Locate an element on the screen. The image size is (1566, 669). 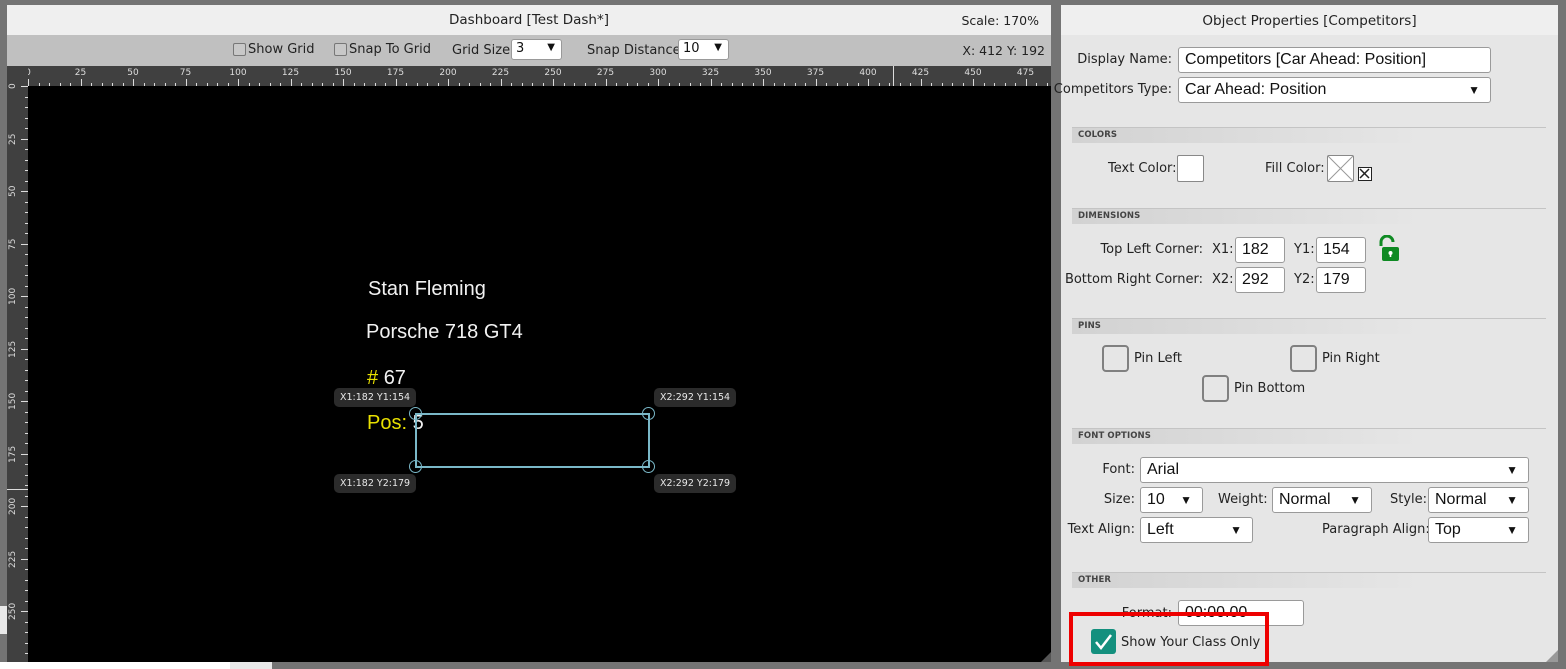
ruler-cursor-indicator-y is located at coordinates (17, 490).